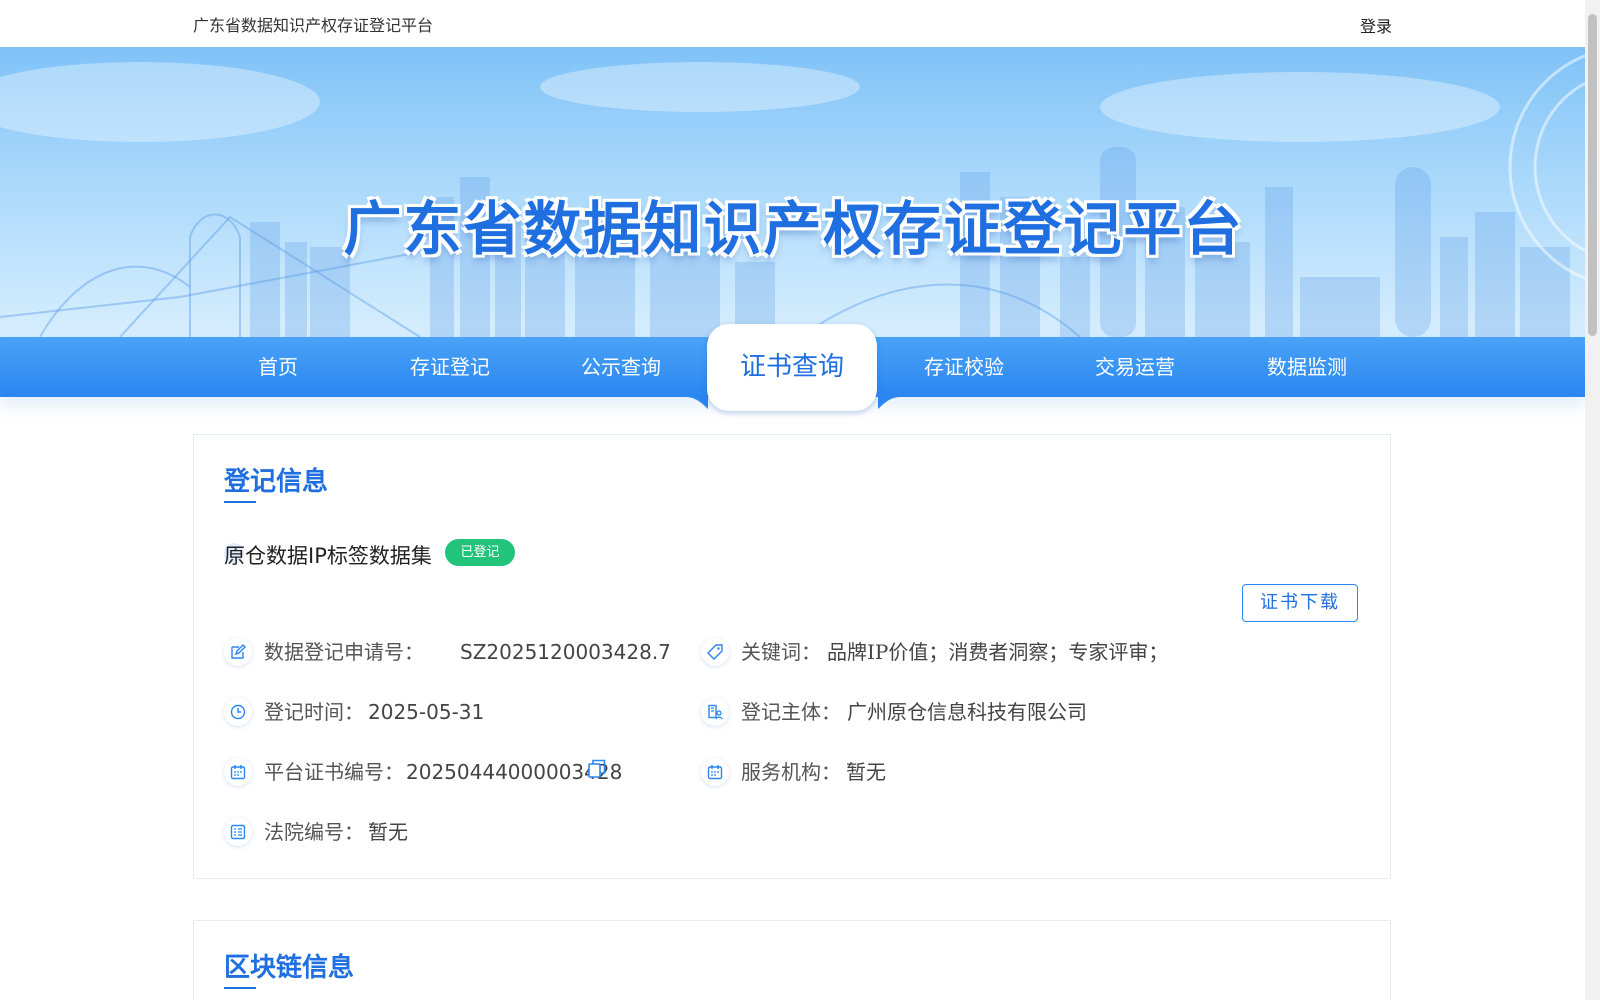  What do you see at coordinates (792, 23) in the screenshot?
I see `top-bar: 广东省数据知识产权存证登记平台 登录` at bounding box center [792, 23].